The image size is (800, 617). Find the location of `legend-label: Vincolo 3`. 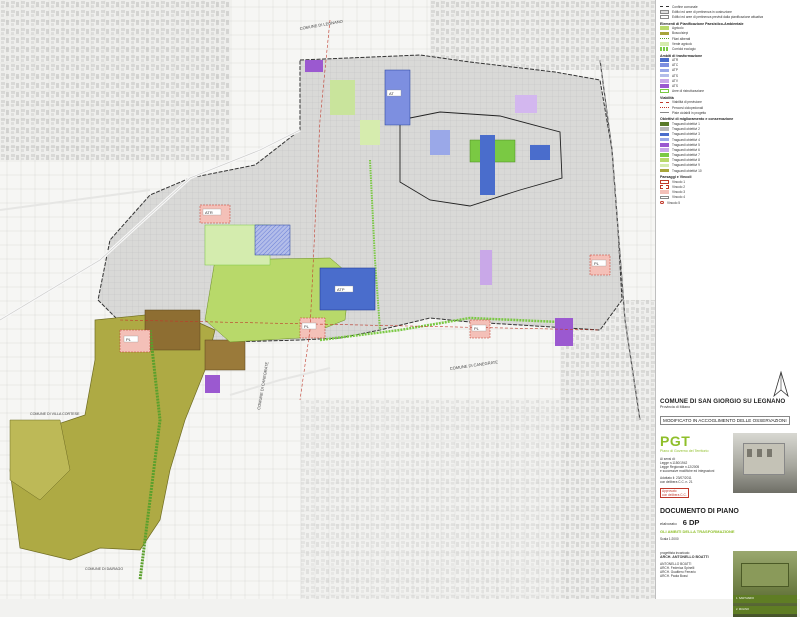

legend-label: Vincolo 3 is located at coordinates (679, 192).